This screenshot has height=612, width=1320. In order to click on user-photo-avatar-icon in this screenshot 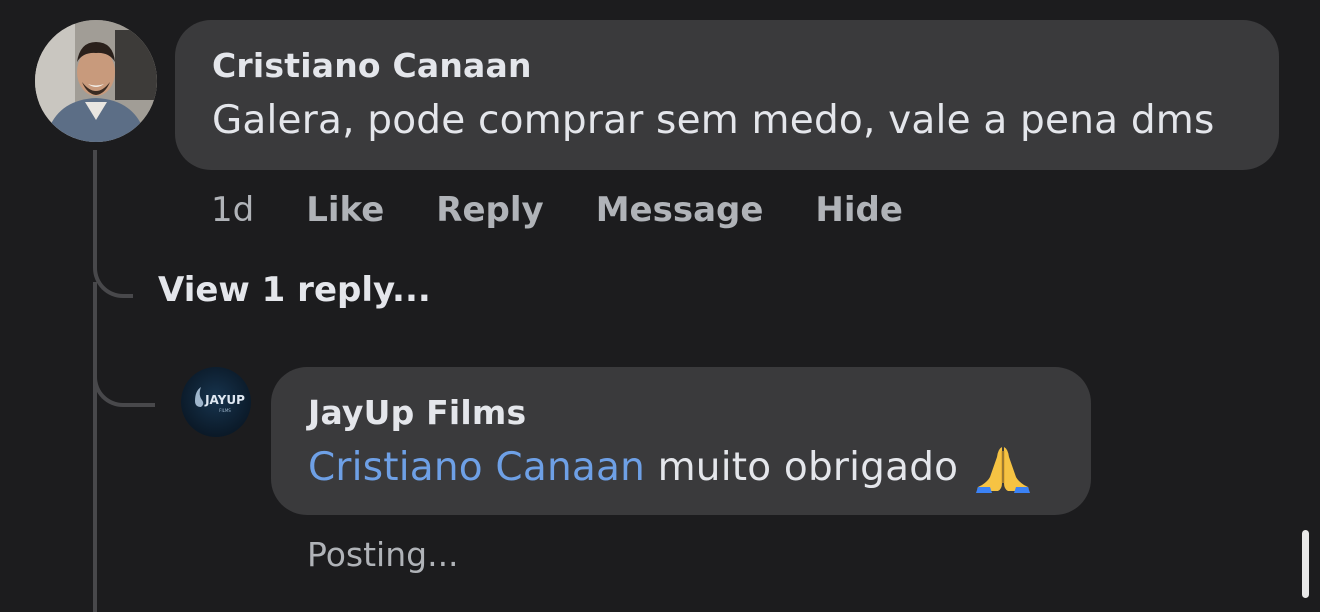, I will do `click(96, 81)`.